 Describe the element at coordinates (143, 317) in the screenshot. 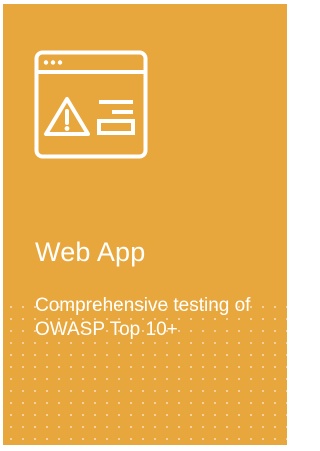

I see `card-description: Comprehensive testing of OWASP Top 10+` at that location.